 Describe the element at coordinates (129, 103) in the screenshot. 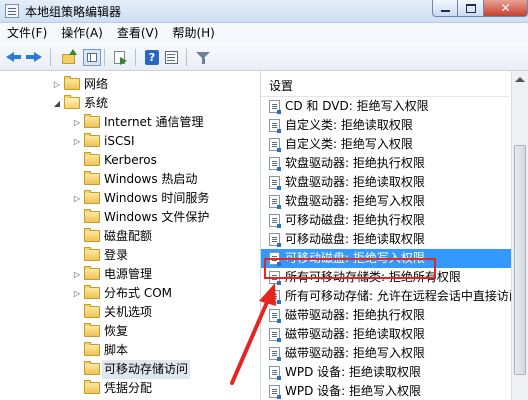

I see `tree-item: ◢ 系统` at that location.